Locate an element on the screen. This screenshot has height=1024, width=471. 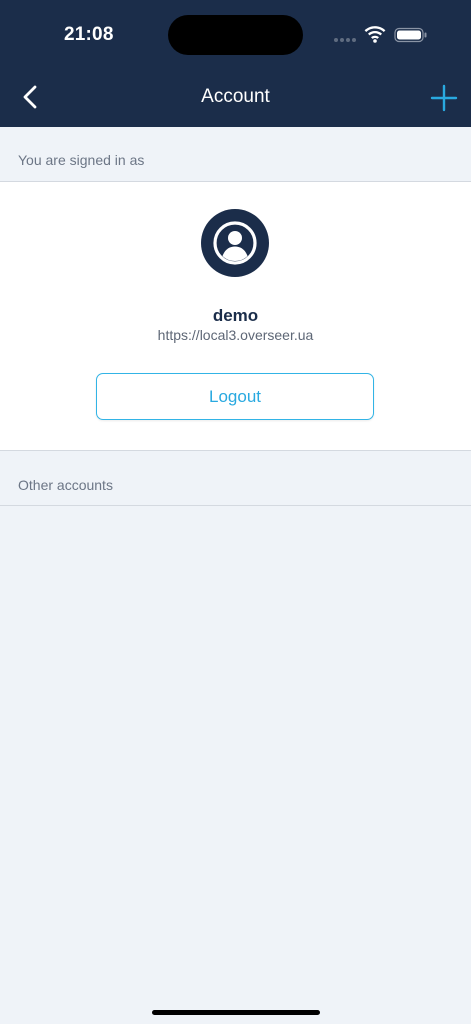
user-avatar-icon is located at coordinates (235, 243).